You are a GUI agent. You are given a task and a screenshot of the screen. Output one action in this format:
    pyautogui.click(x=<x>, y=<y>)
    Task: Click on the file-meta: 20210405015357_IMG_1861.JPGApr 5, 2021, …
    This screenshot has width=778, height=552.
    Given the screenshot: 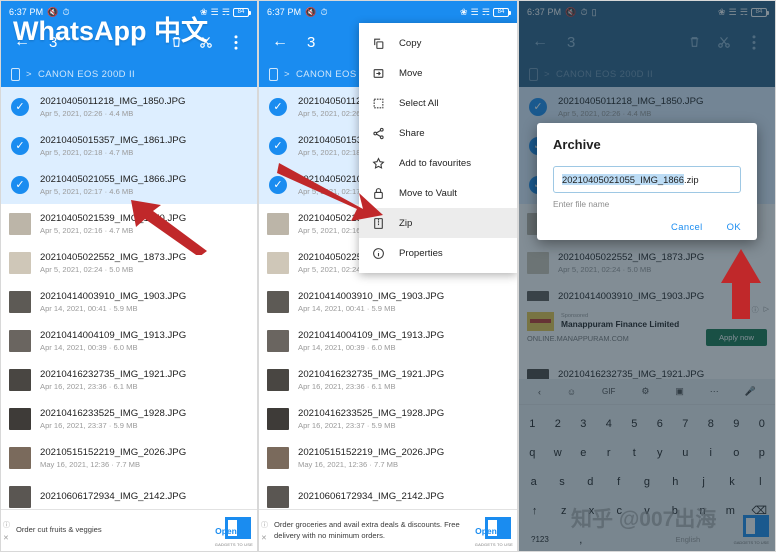 What is the action you would take?
    pyautogui.click(x=113, y=146)
    